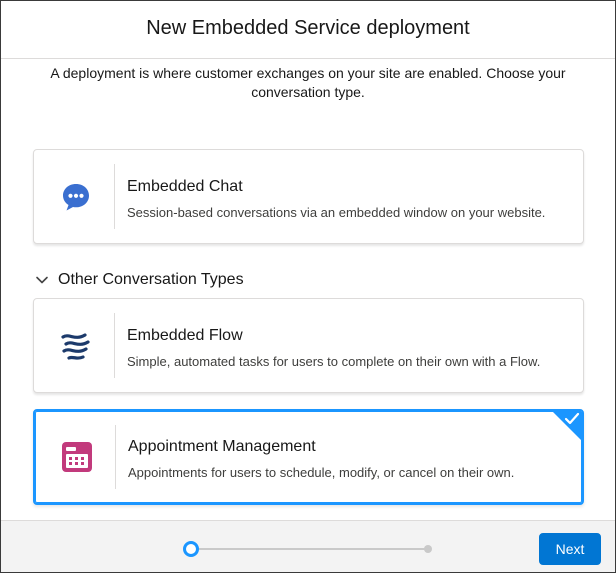  I want to click on progress-step-next, so click(428, 549).